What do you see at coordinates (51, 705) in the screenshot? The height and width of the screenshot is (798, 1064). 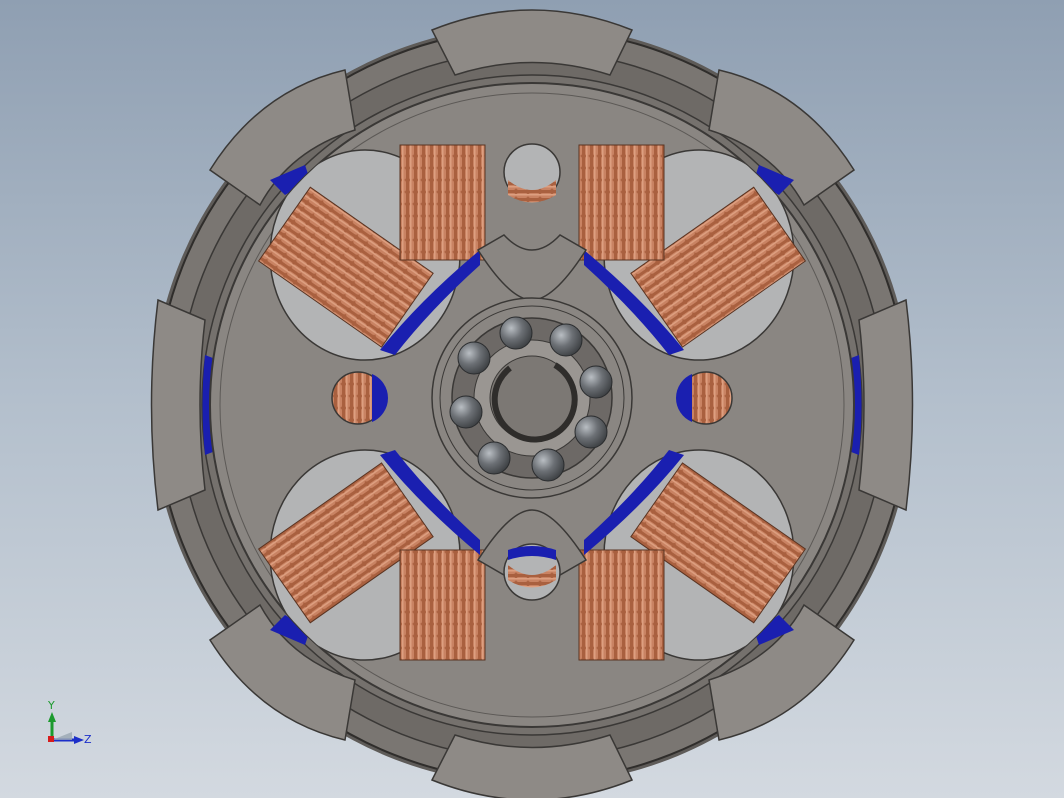 I see `axis-label-y: Y` at bounding box center [51, 705].